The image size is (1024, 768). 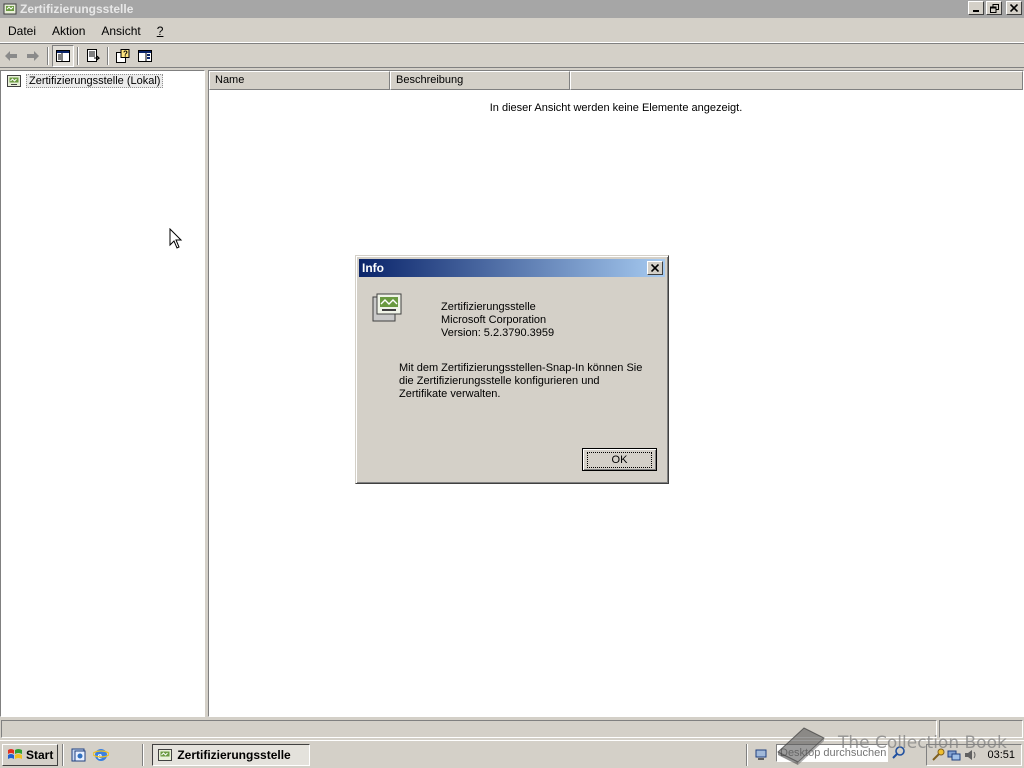 I want to click on minimize-button, so click(x=976, y=8).